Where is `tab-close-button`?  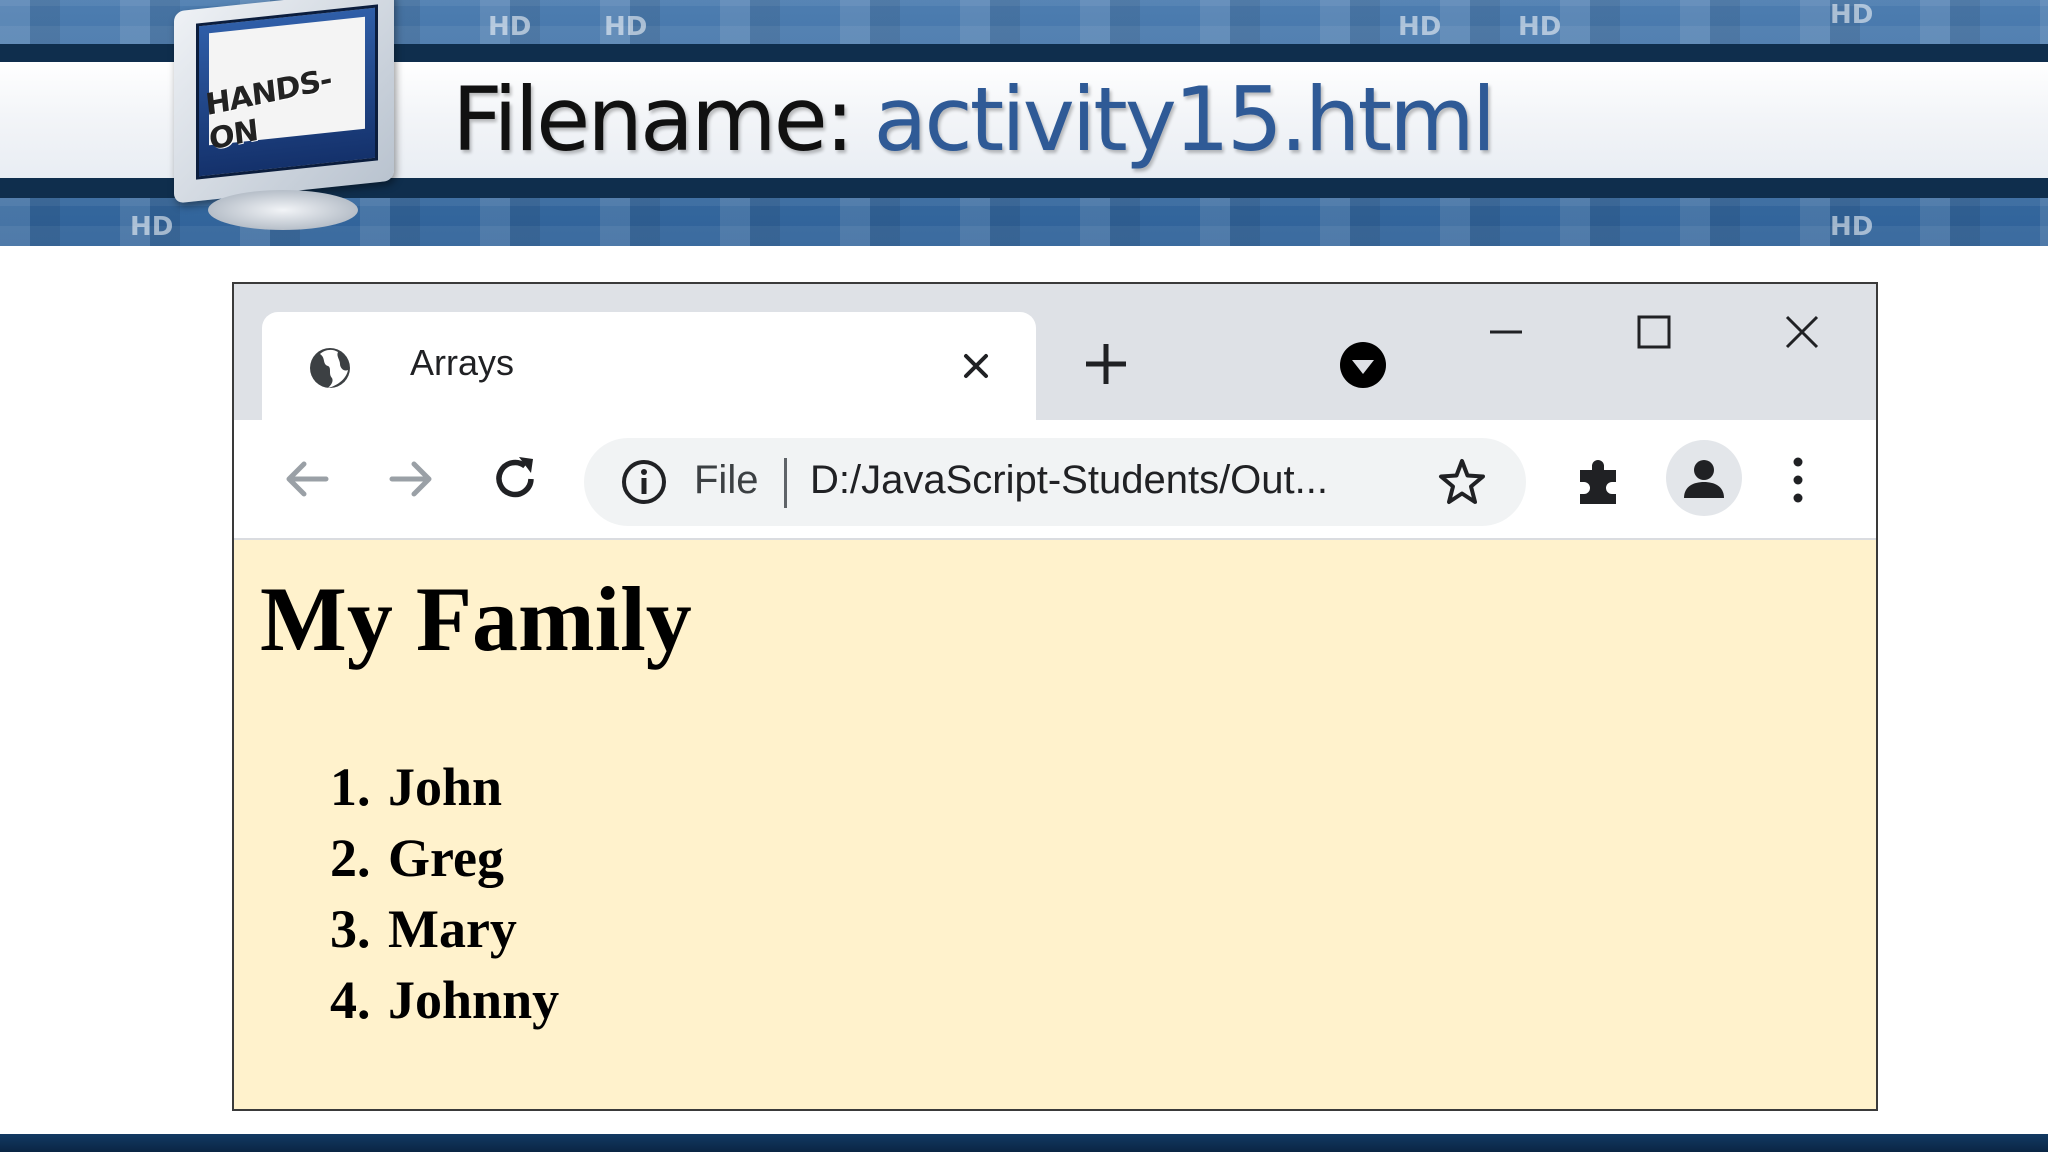
tab-close-button is located at coordinates (976, 366).